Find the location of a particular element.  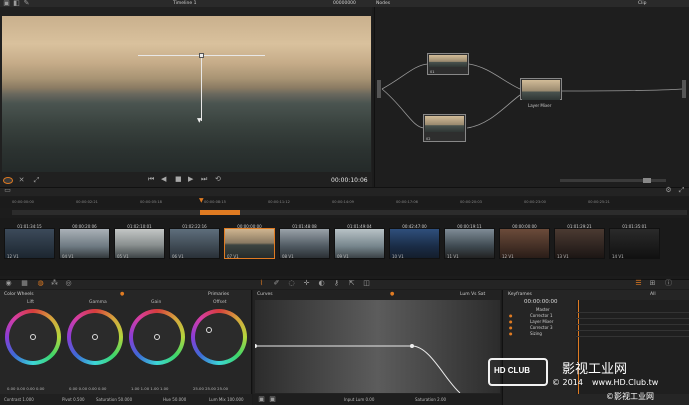

window-widget-handle is located at coordinates (201, 55).